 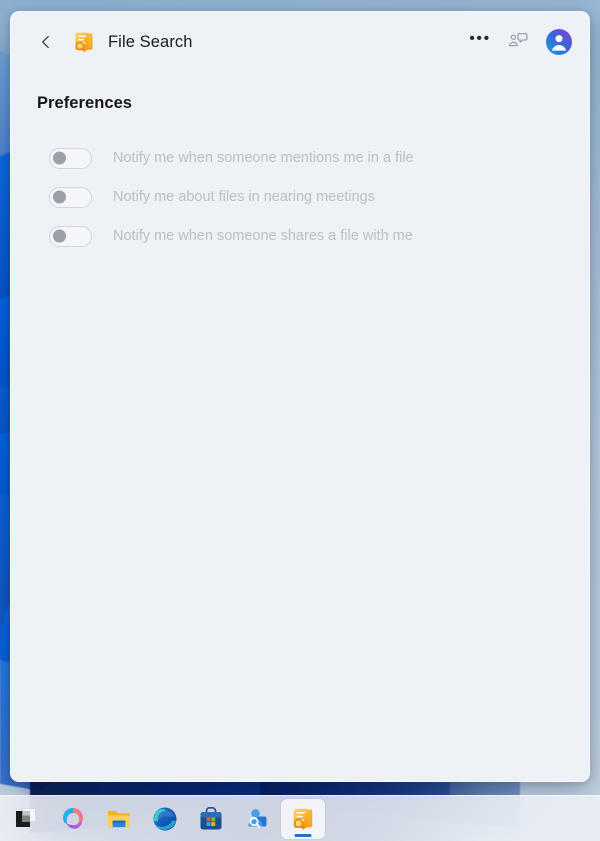 I want to click on store-button, so click(x=211, y=819).